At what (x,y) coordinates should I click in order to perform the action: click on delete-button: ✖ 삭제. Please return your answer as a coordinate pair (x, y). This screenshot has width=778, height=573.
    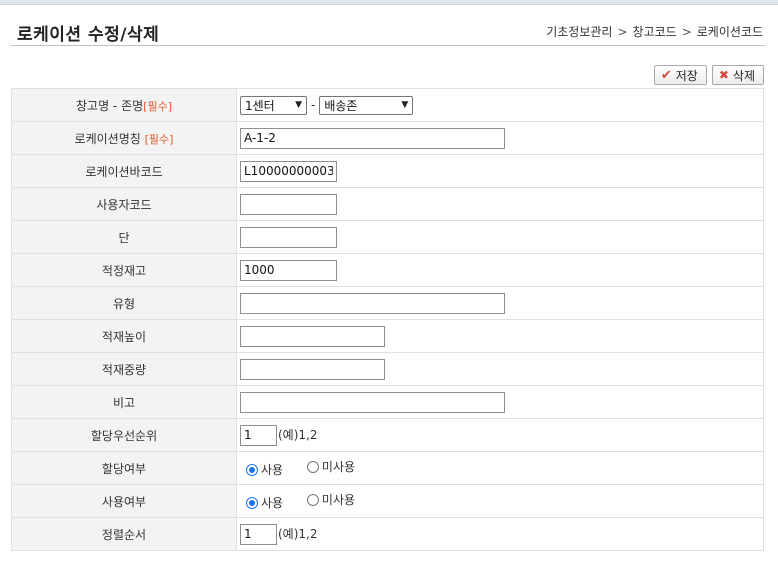
    Looking at the image, I should click on (737, 75).